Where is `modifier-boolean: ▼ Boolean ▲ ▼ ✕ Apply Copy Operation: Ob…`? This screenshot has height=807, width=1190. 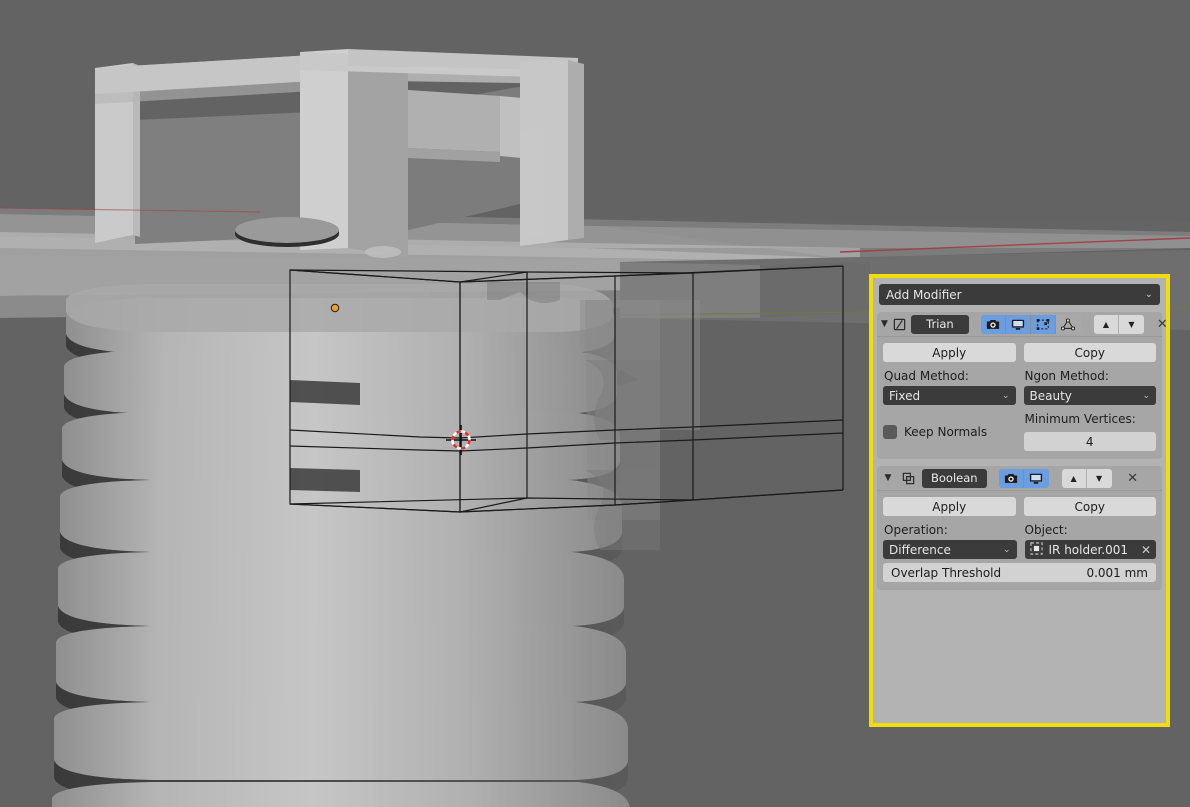 modifier-boolean: ▼ Boolean ▲ ▼ ✕ Apply Copy Operation: Ob… is located at coordinates (1019, 528).